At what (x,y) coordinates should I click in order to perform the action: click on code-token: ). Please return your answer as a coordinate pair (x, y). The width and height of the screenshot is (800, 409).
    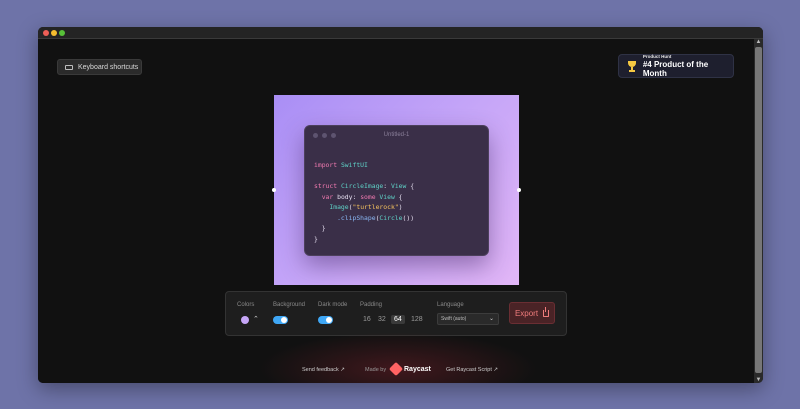
    Looking at the image, I should click on (400, 207).